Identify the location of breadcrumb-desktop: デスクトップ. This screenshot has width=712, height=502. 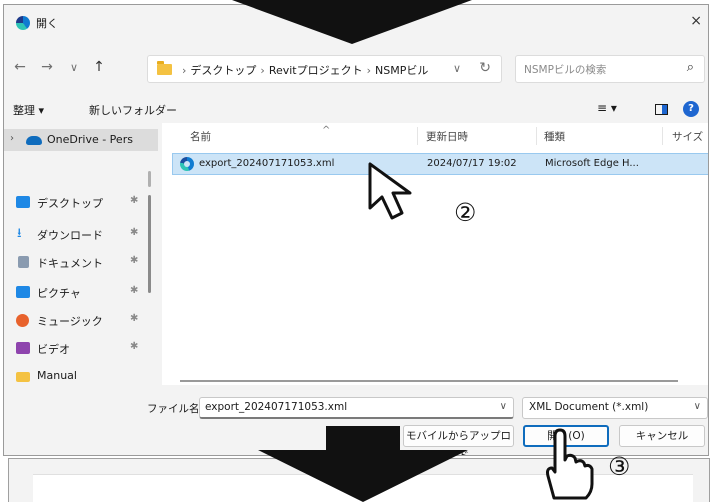
(223, 70).